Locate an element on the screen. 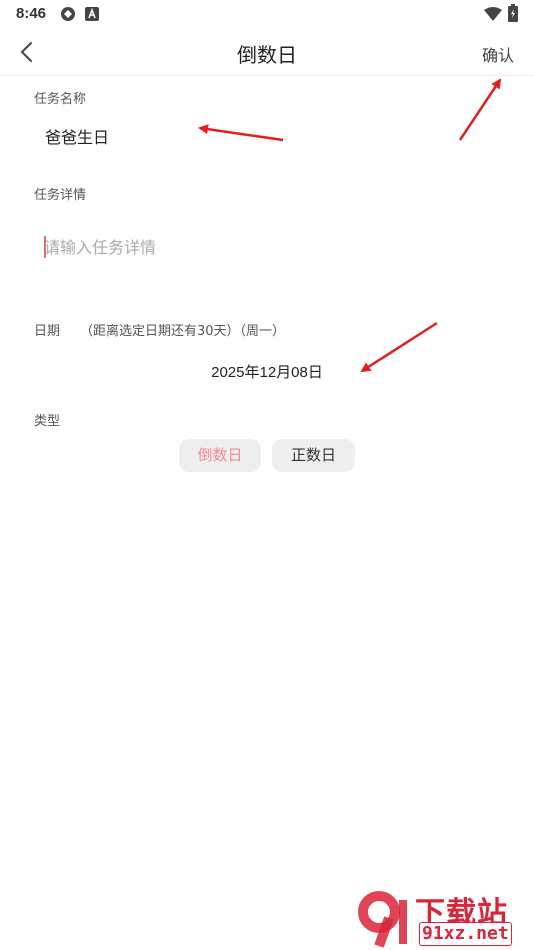 The image size is (534, 950). sync-icon is located at coordinates (68, 16).